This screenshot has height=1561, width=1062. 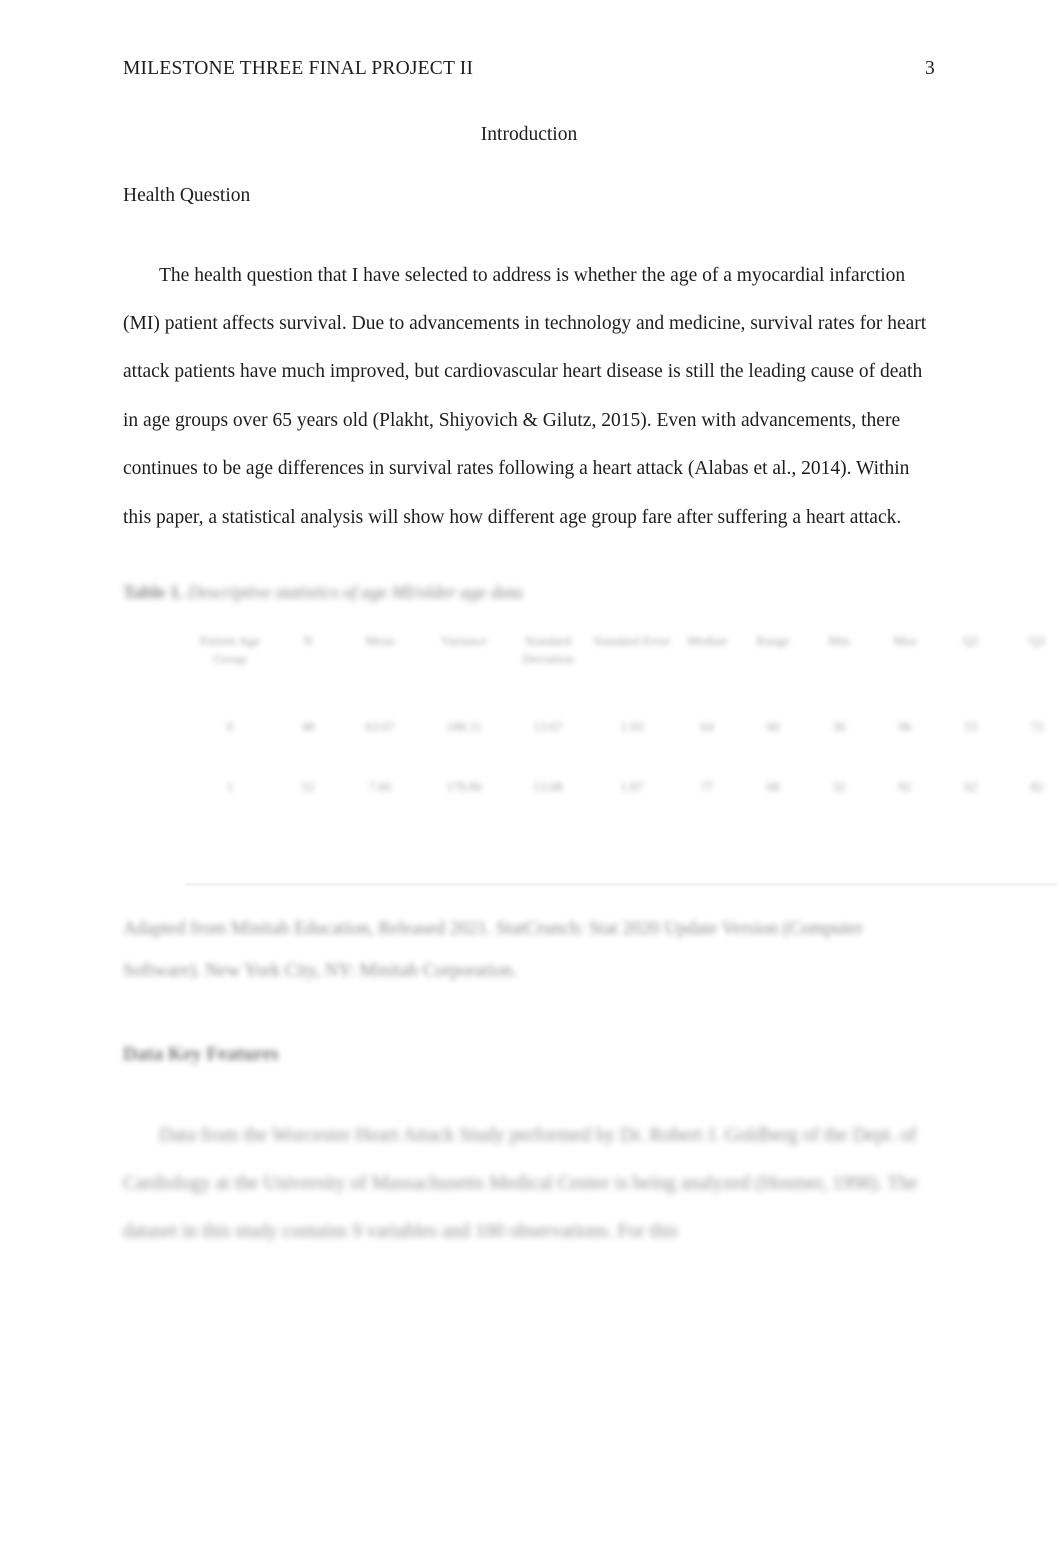 What do you see at coordinates (548, 727) in the screenshot?
I see `table-cell: 13.67` at bounding box center [548, 727].